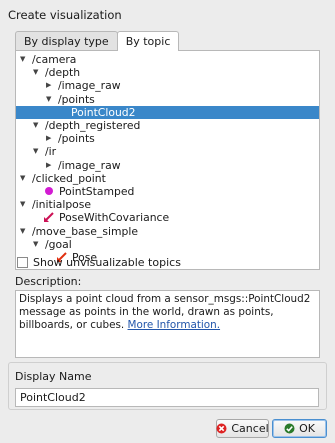  What do you see at coordinates (167, 138) in the screenshot?
I see `tree-row: ▶ /points` at bounding box center [167, 138].